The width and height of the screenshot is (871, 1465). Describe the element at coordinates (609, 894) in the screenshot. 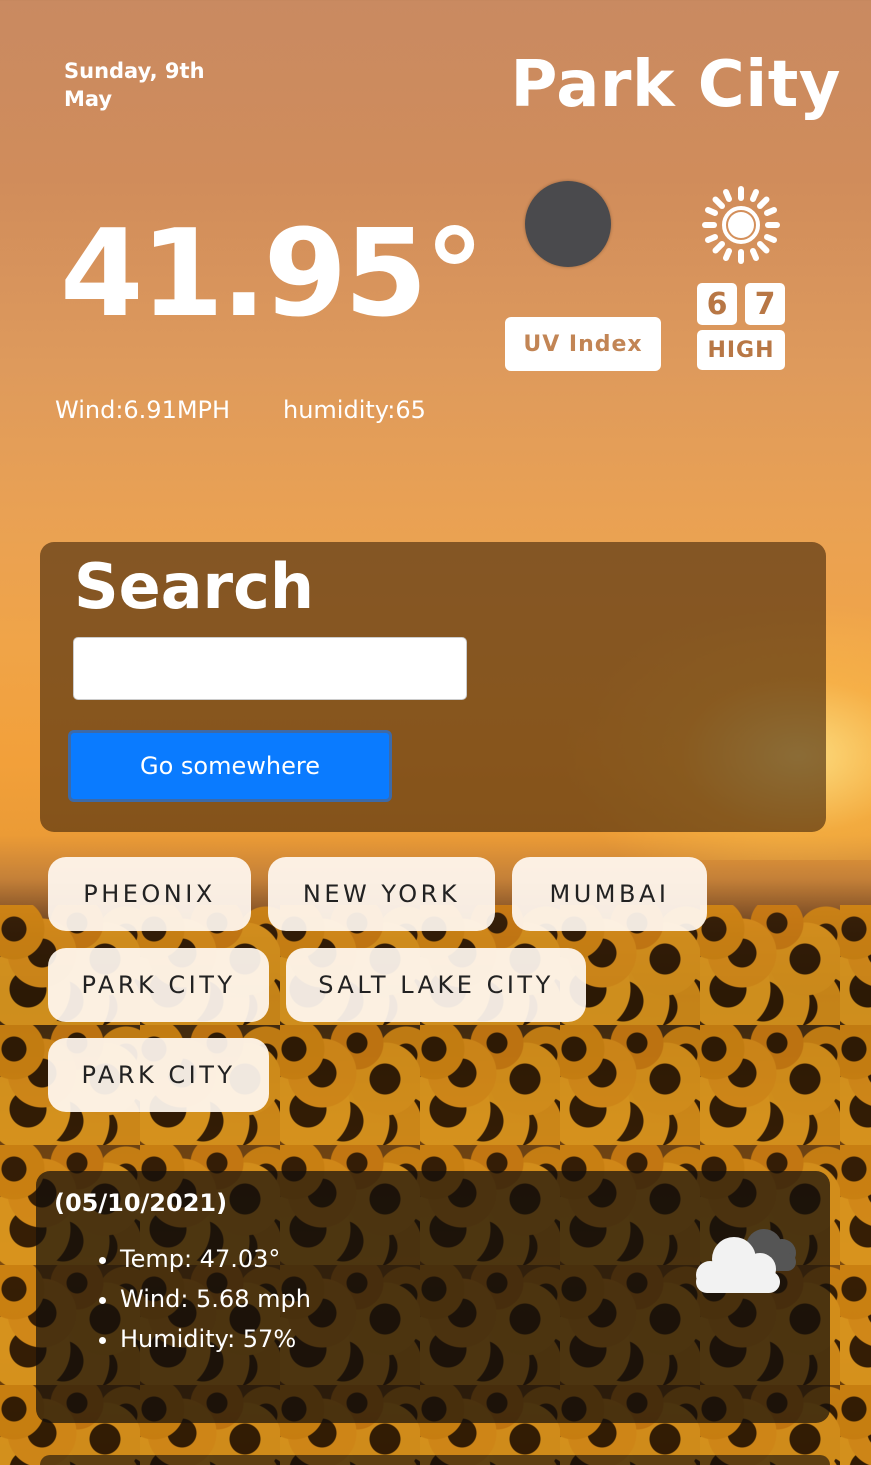

I see `history-city-button-mumbai: MUMBAI` at that location.